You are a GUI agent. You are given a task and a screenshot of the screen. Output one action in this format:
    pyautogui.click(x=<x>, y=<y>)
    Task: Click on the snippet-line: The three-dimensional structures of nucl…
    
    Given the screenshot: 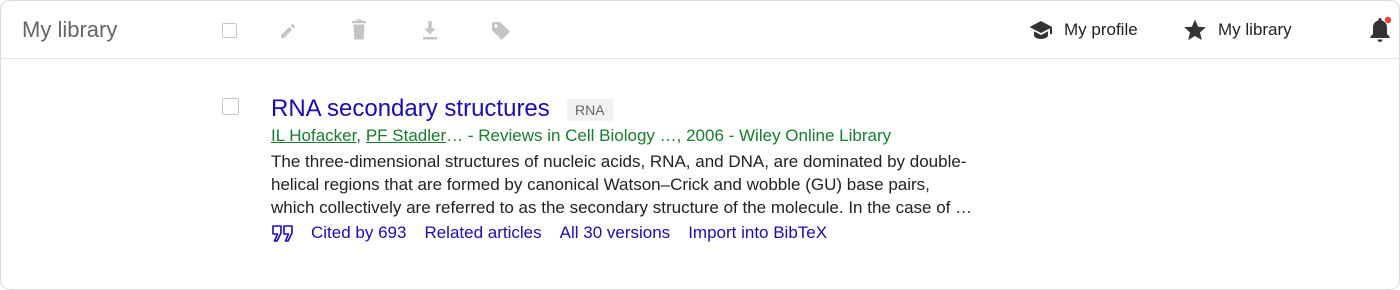 What is the action you would take?
    pyautogui.click(x=619, y=161)
    